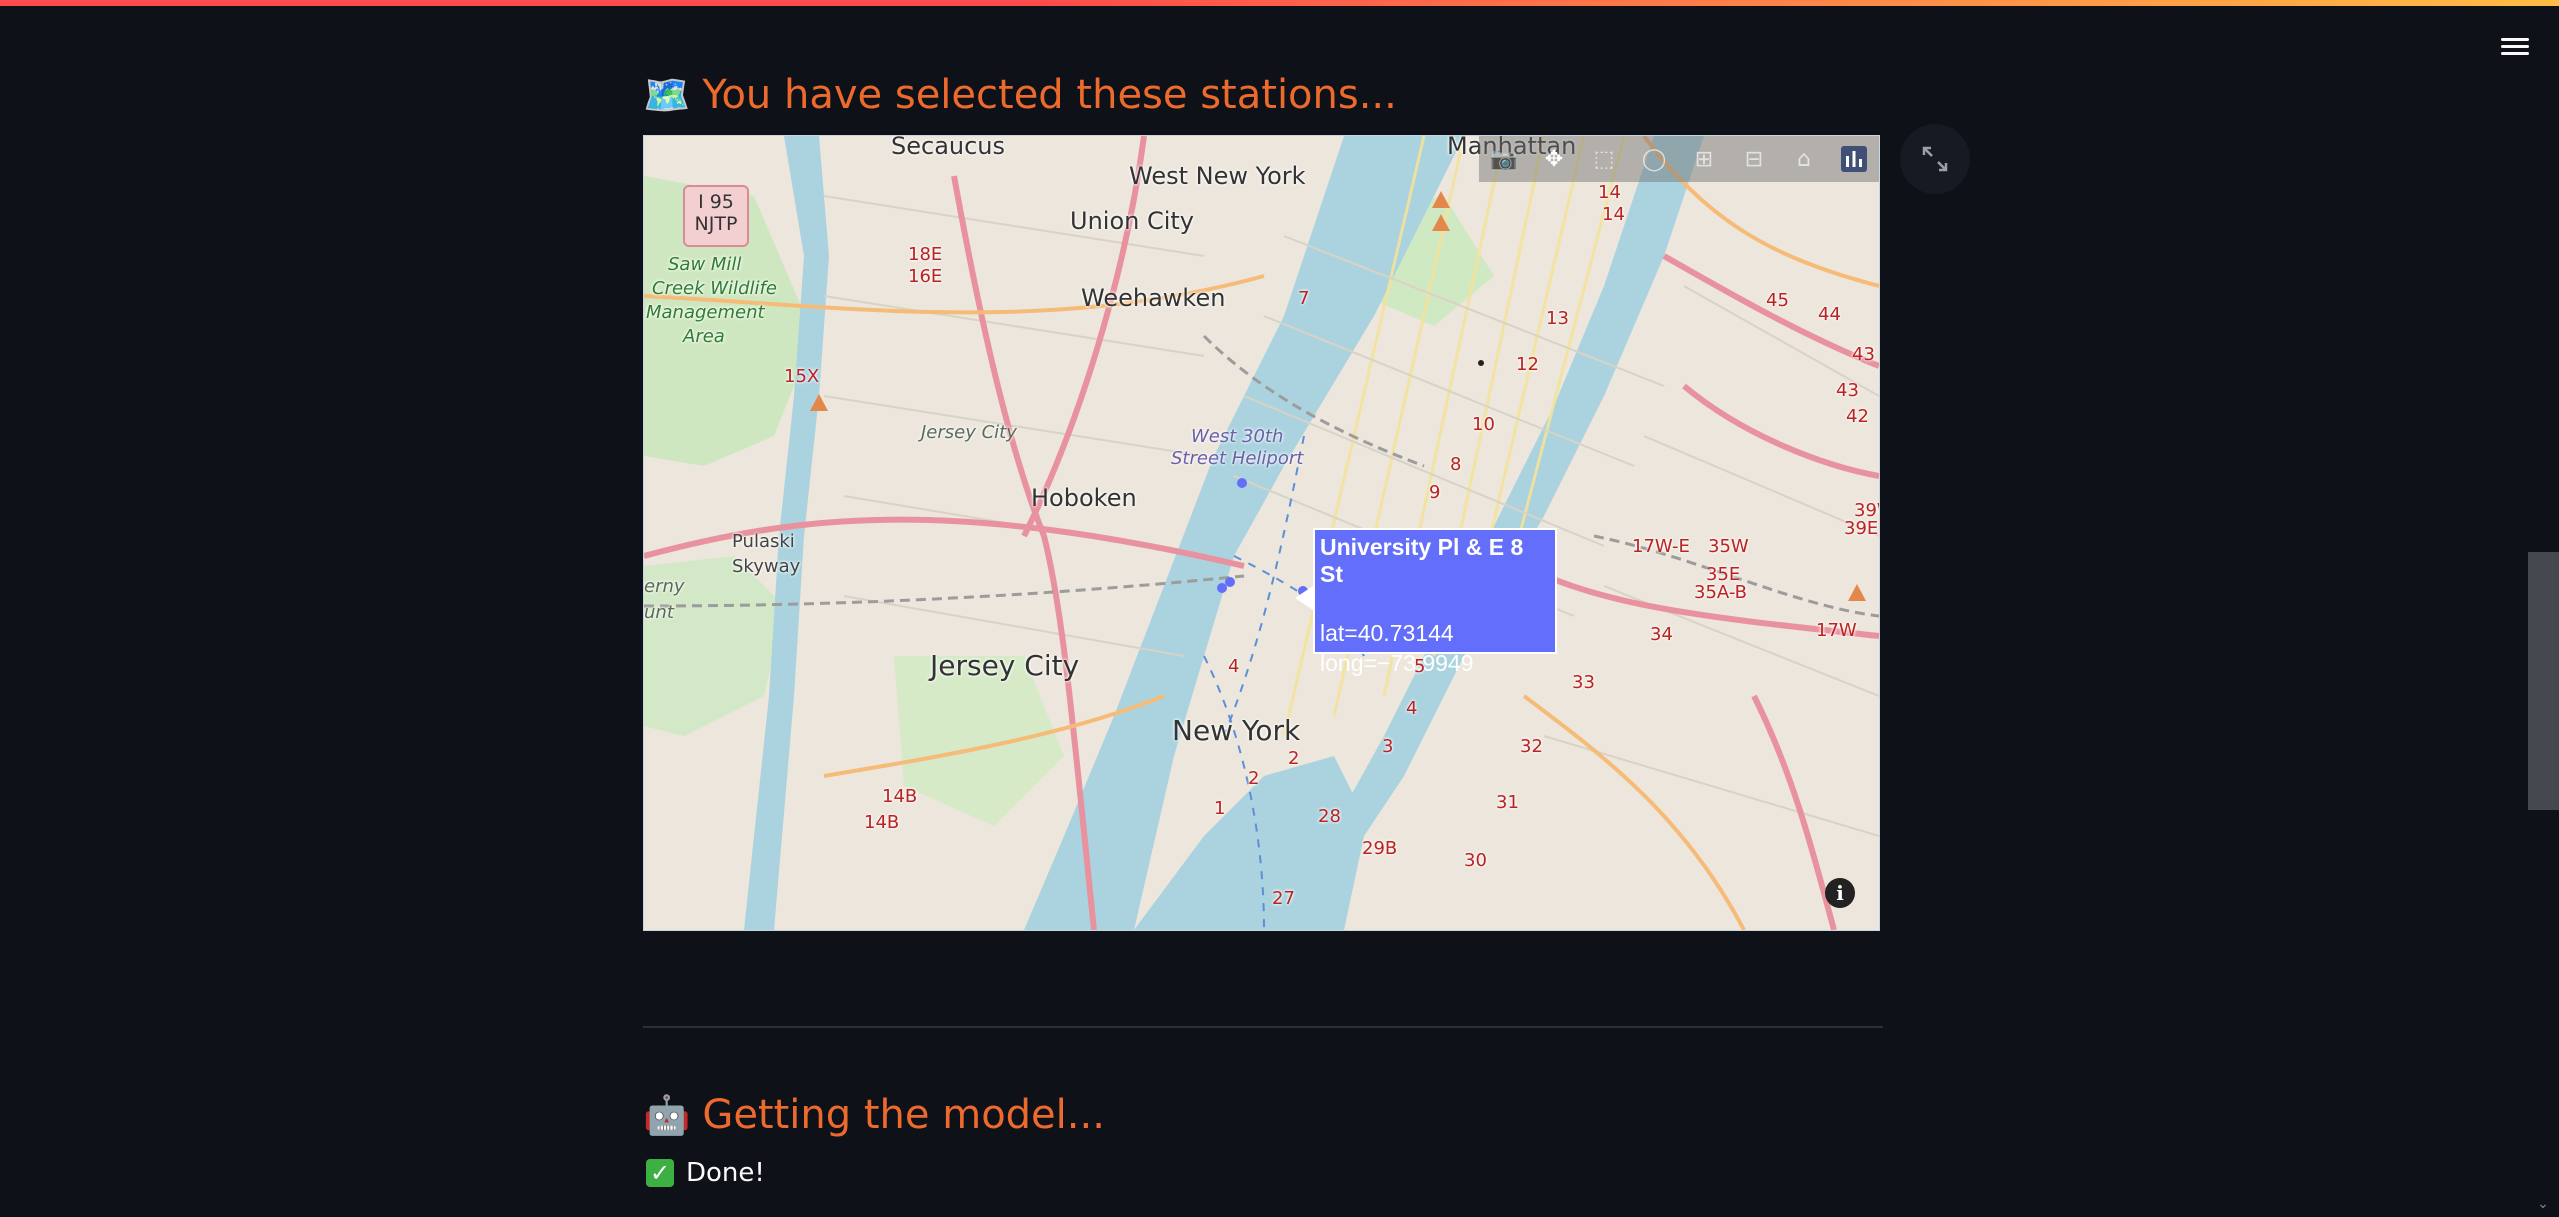 The height and width of the screenshot is (1217, 2559). What do you see at coordinates (1836, 630) in the screenshot?
I see `map-label-17w: 17W` at bounding box center [1836, 630].